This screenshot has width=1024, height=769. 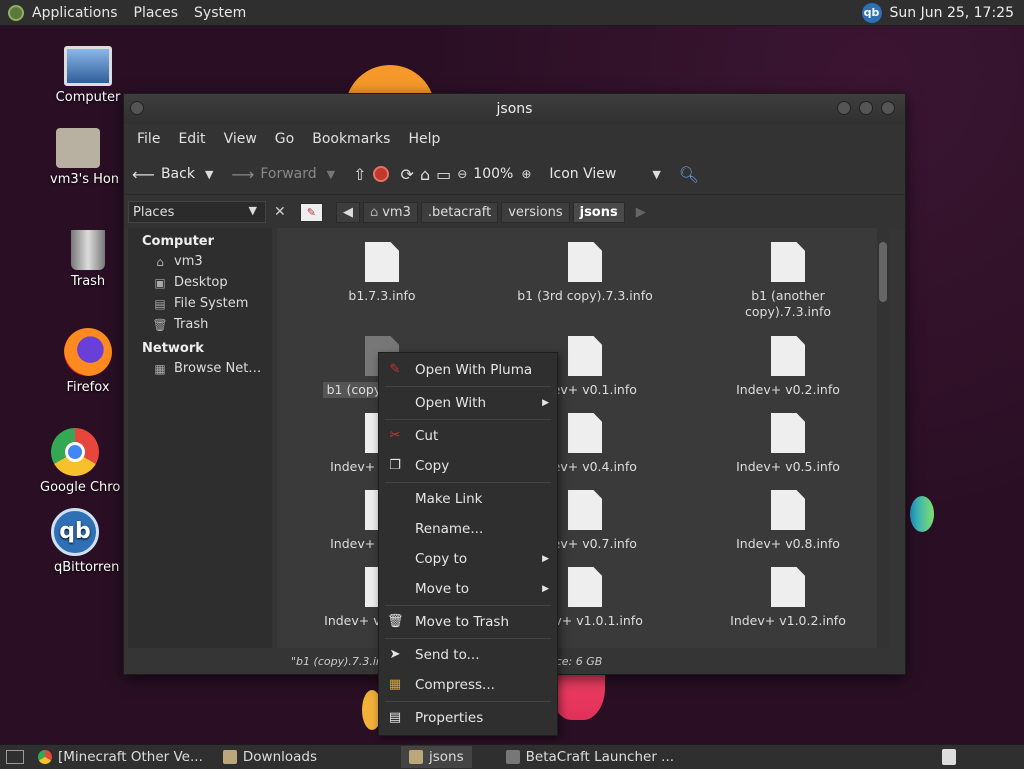 What do you see at coordinates (240, 139) in the screenshot?
I see `menu-view: View` at bounding box center [240, 139].